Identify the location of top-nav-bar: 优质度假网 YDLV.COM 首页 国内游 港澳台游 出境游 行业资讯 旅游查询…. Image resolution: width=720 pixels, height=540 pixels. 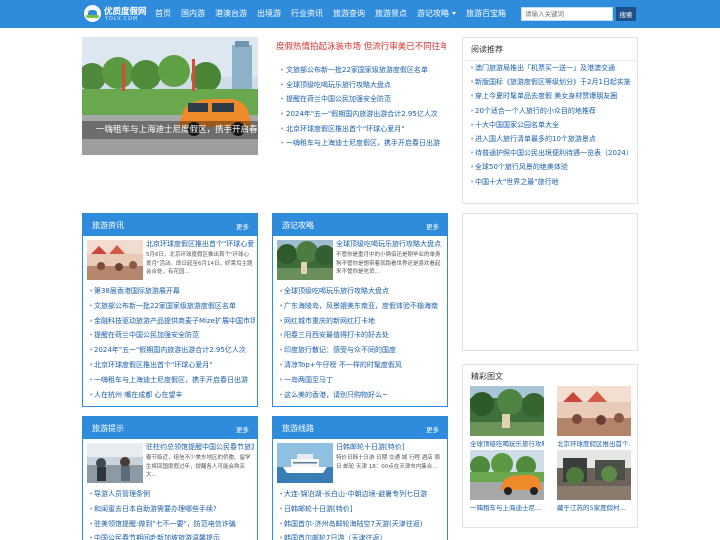
(360, 14).